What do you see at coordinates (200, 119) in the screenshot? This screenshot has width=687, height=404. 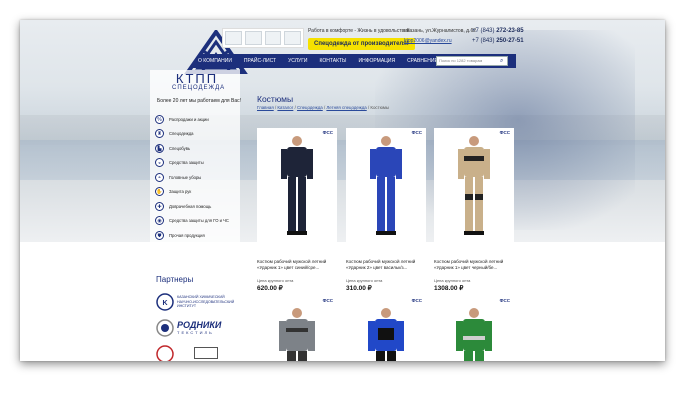 I see `category-sales: % Распродажи и акции` at bounding box center [200, 119].